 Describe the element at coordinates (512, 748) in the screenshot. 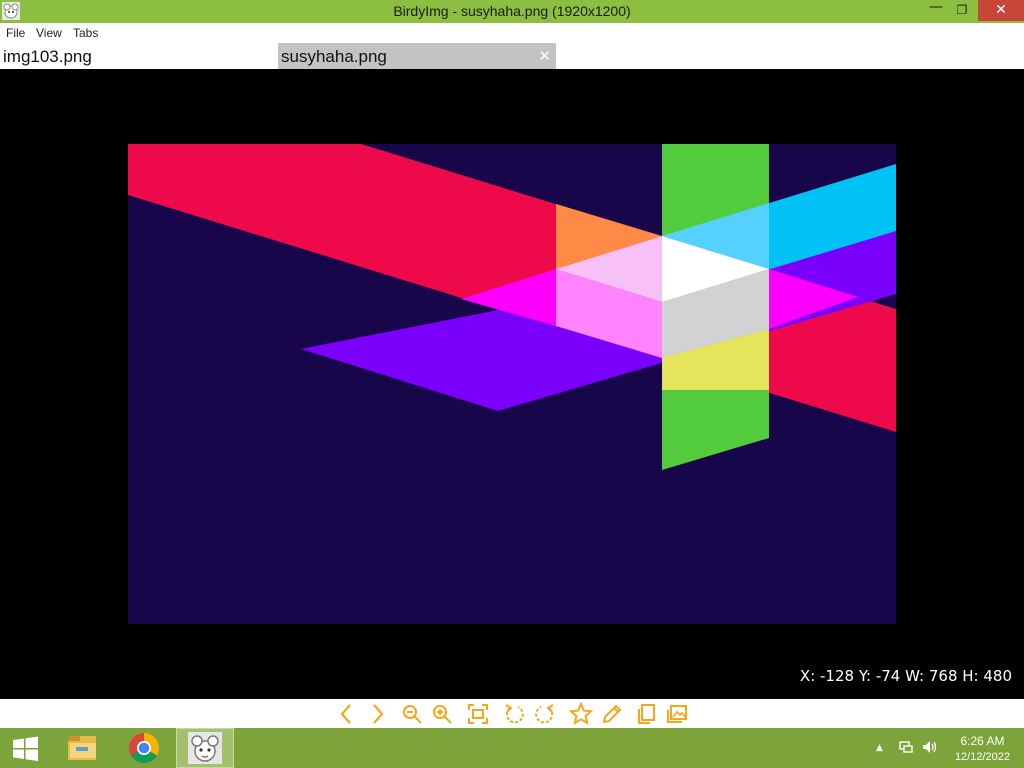

I see `taskbar: ▲ 6:26 AM 12/12/2022` at that location.